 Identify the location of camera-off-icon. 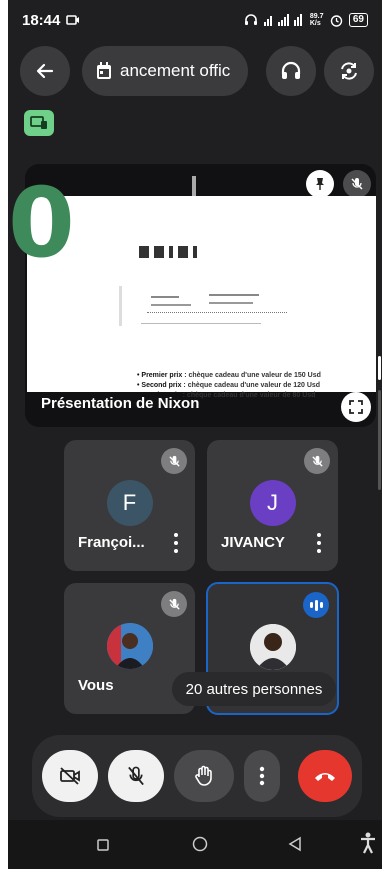
(70, 776).